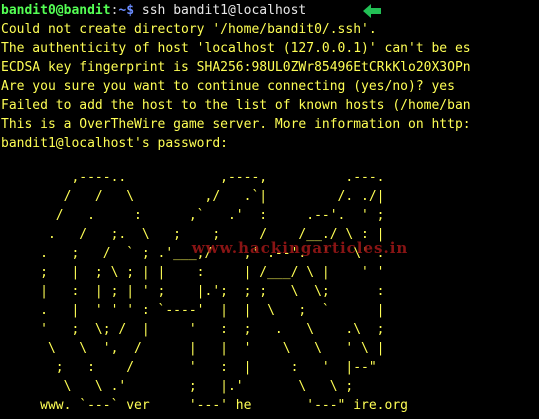 The height and width of the screenshot is (419, 539). I want to click on ascii-banner-line: . | ' ' ' : `----' | | \ ; ` |, so click(193, 310).